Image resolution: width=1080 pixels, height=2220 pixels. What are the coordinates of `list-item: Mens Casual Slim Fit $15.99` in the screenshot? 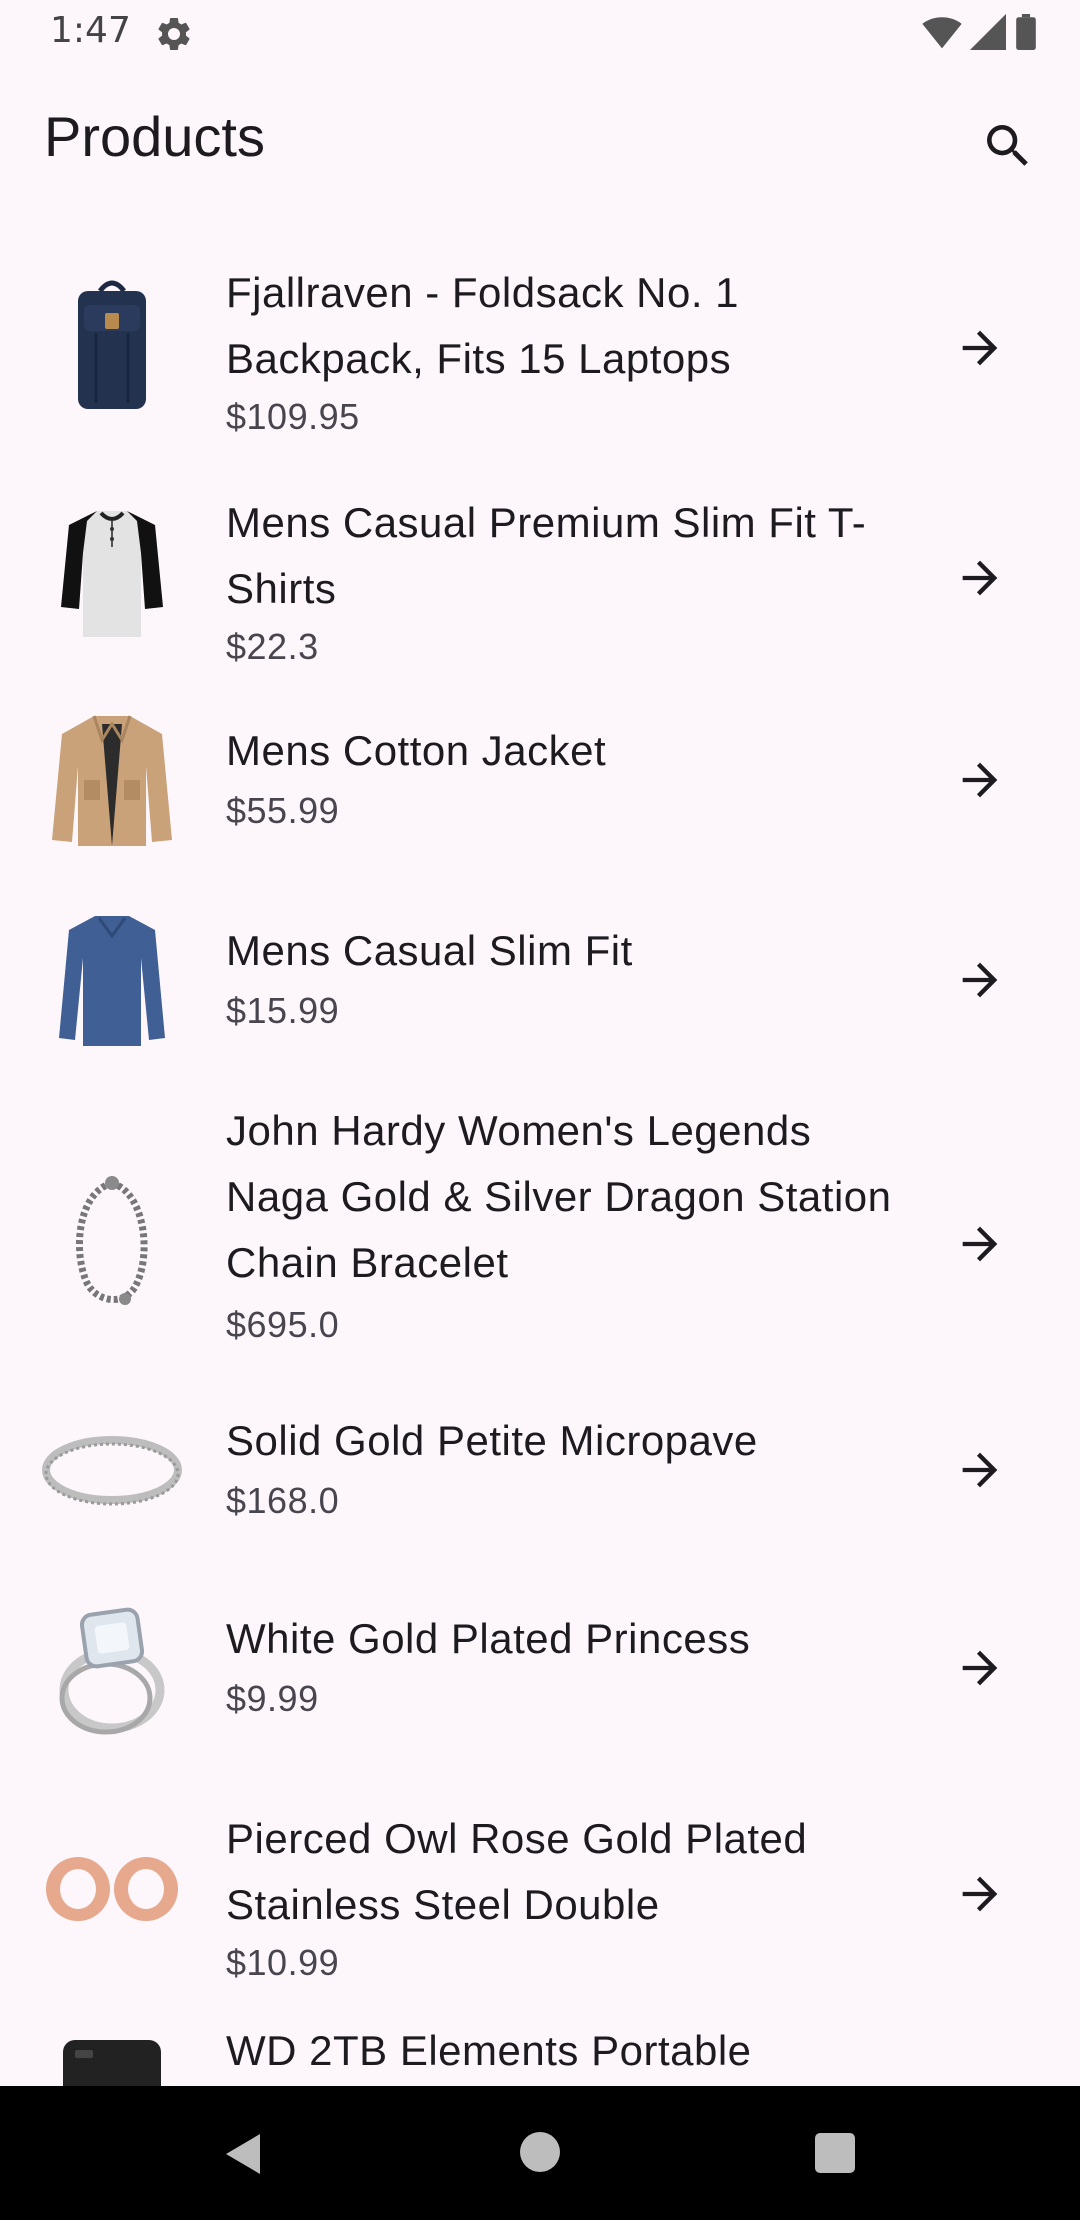 It's located at (540, 988).